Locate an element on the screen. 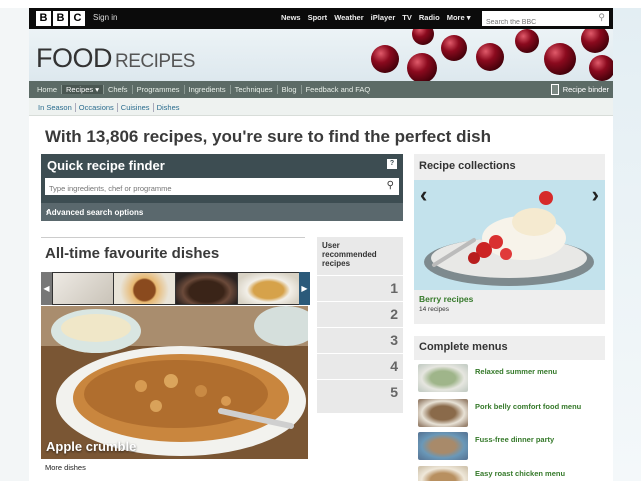  menu-item: Relaxed summer menu is located at coordinates (513, 379).